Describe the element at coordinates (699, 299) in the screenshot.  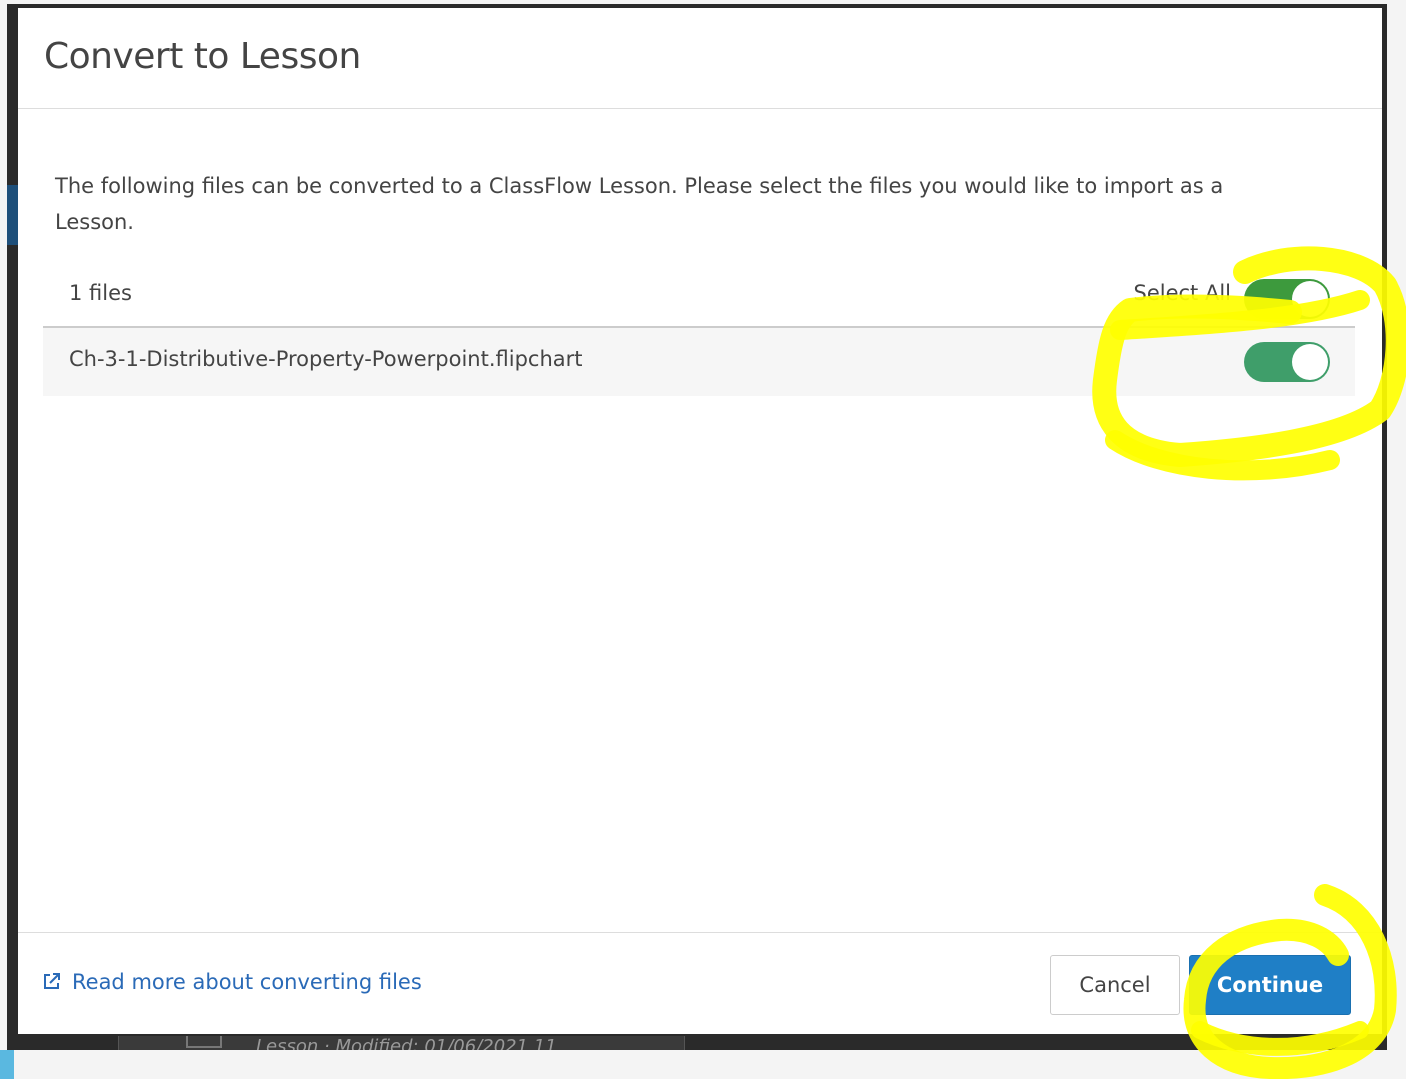
I see `files-list-header: 1 files Select All` at that location.